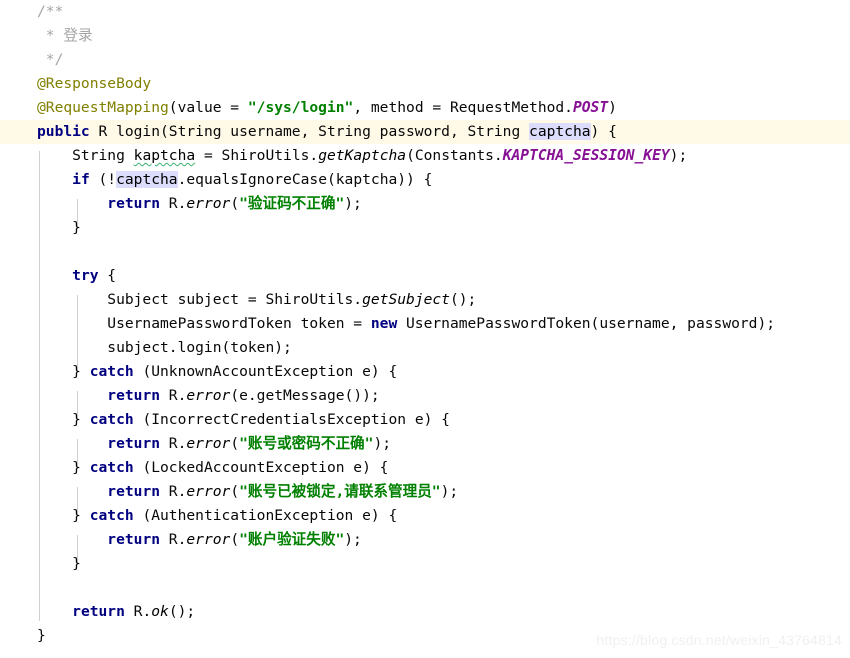 This screenshot has height=658, width=850. I want to click on code-line: return R.error("账号或密码不正确");, so click(425, 444).